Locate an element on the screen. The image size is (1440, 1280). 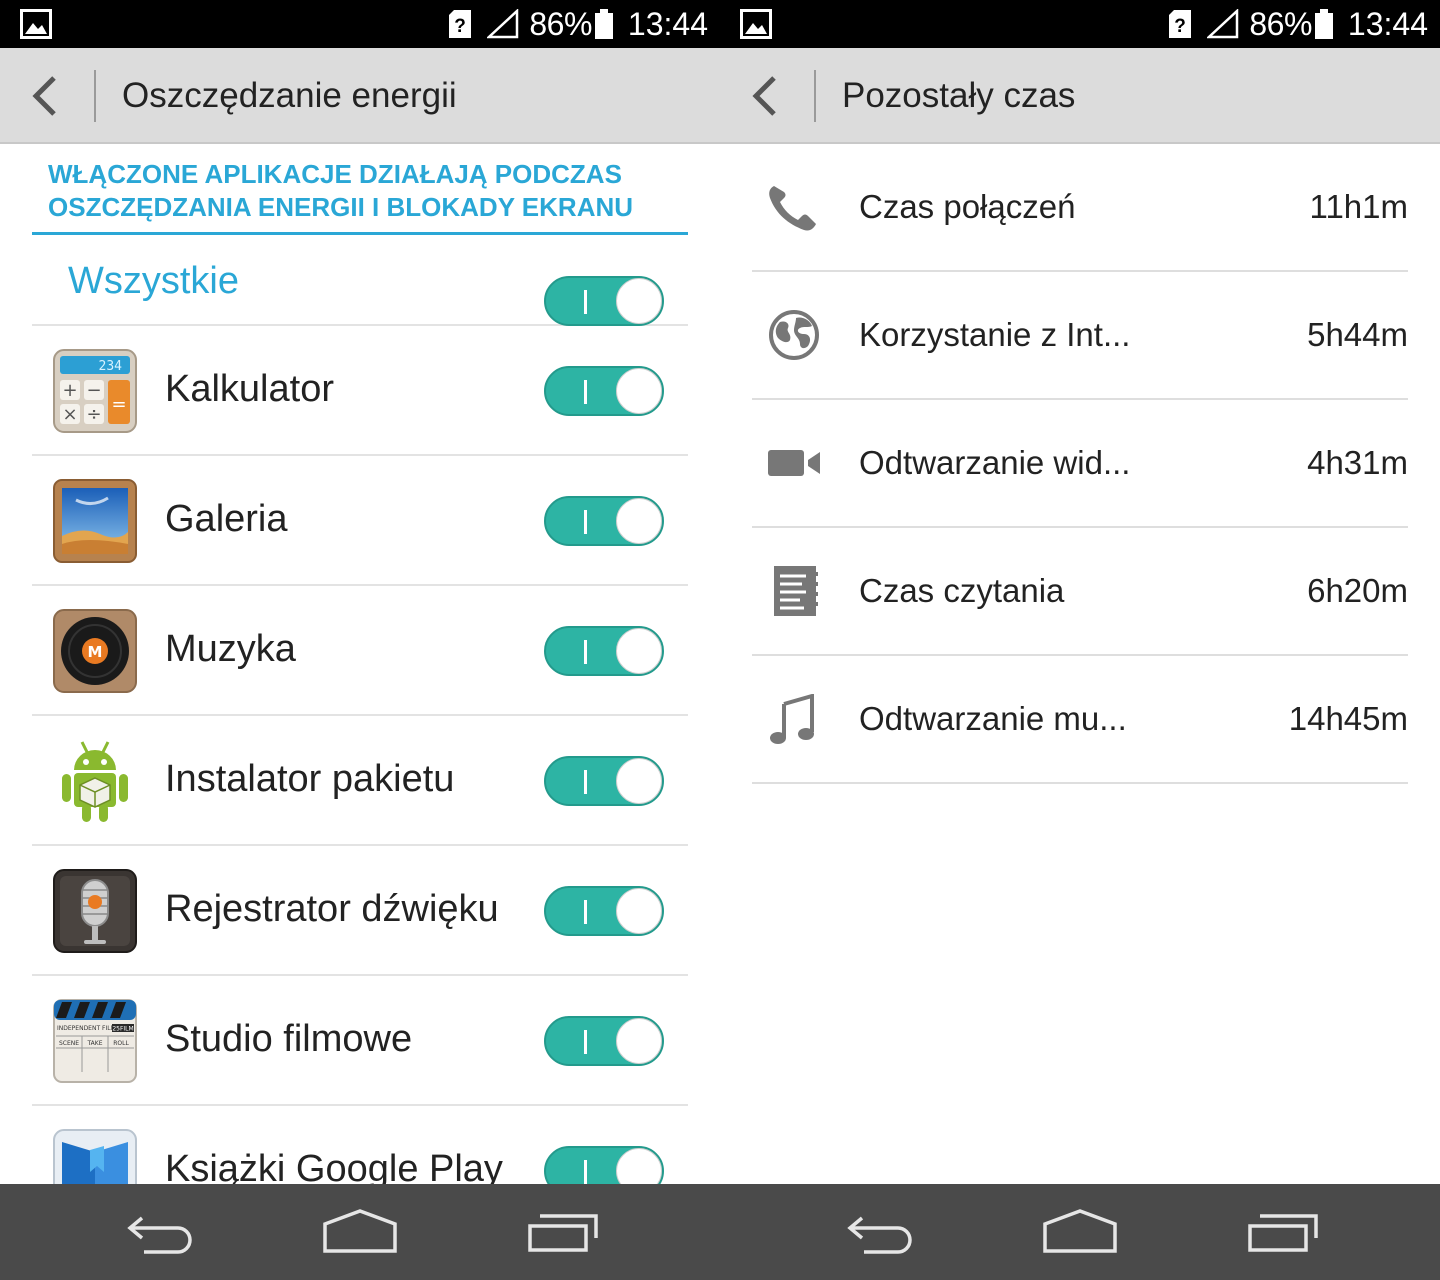
toggle-rejestrator-dzwieku is located at coordinates (604, 911).